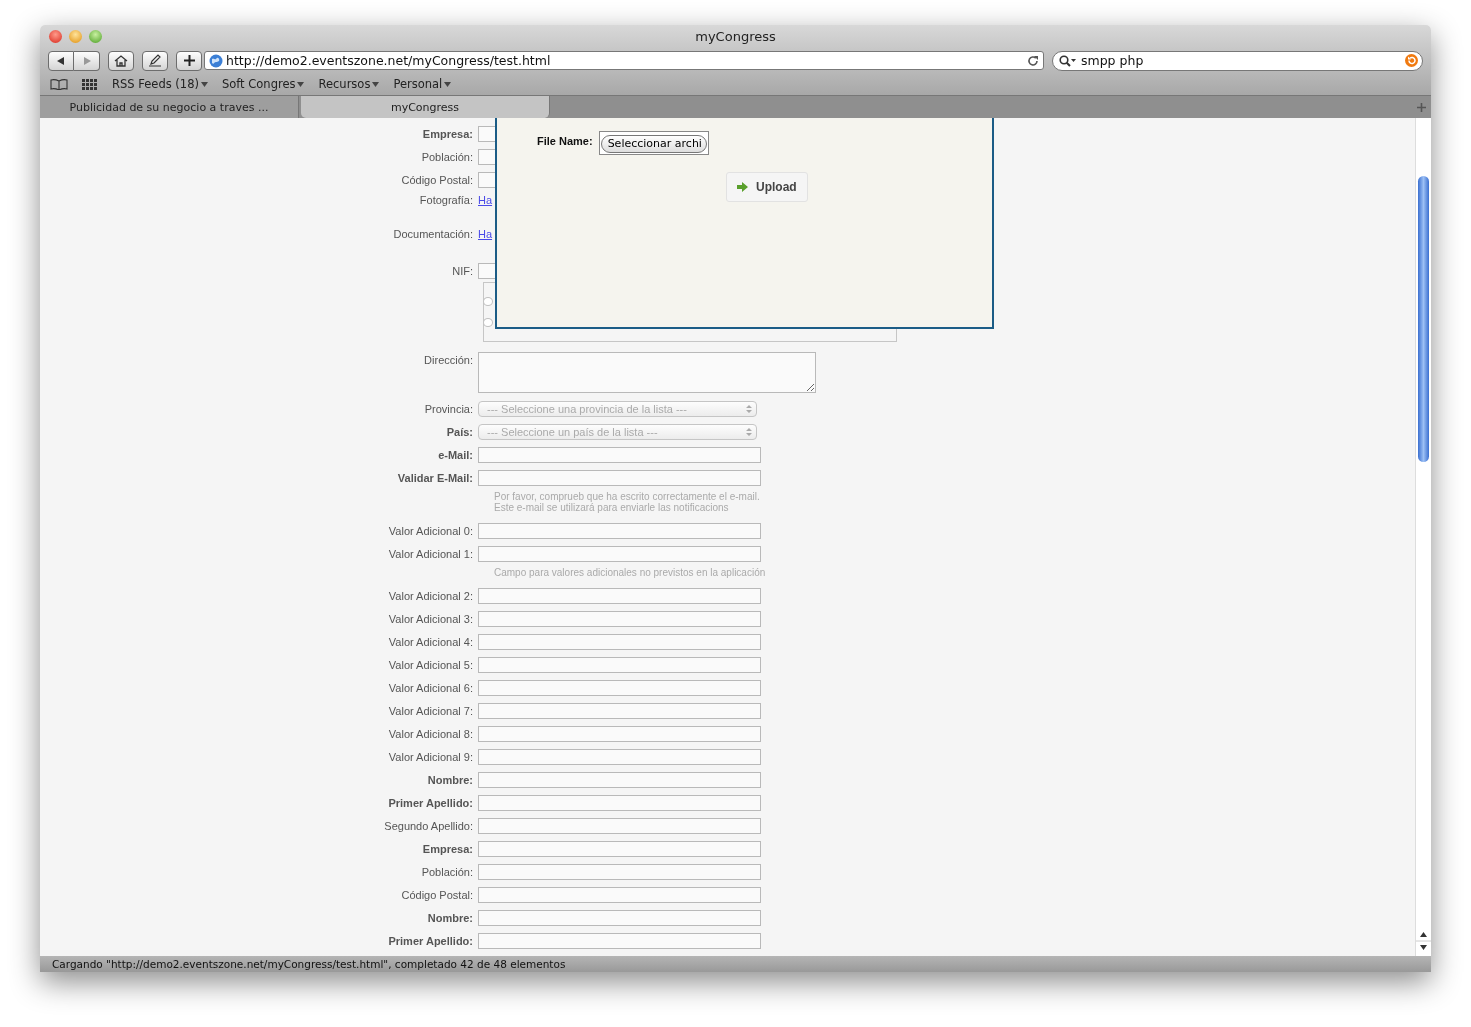 The width and height of the screenshot is (1471, 1027). I want to click on field-label: Provincia:, so click(448, 408).